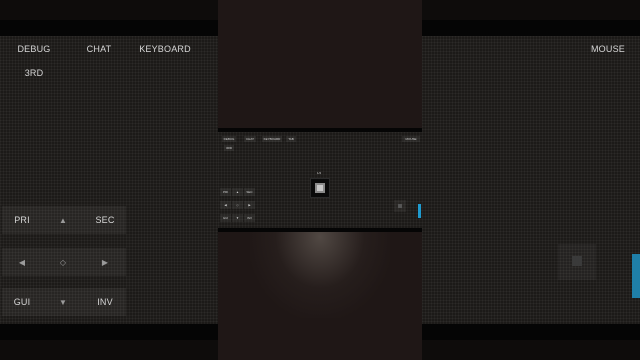 This screenshot has width=640, height=360. Describe the element at coordinates (237, 192) in the screenshot. I see `up-arrow-icon: ▲` at that location.